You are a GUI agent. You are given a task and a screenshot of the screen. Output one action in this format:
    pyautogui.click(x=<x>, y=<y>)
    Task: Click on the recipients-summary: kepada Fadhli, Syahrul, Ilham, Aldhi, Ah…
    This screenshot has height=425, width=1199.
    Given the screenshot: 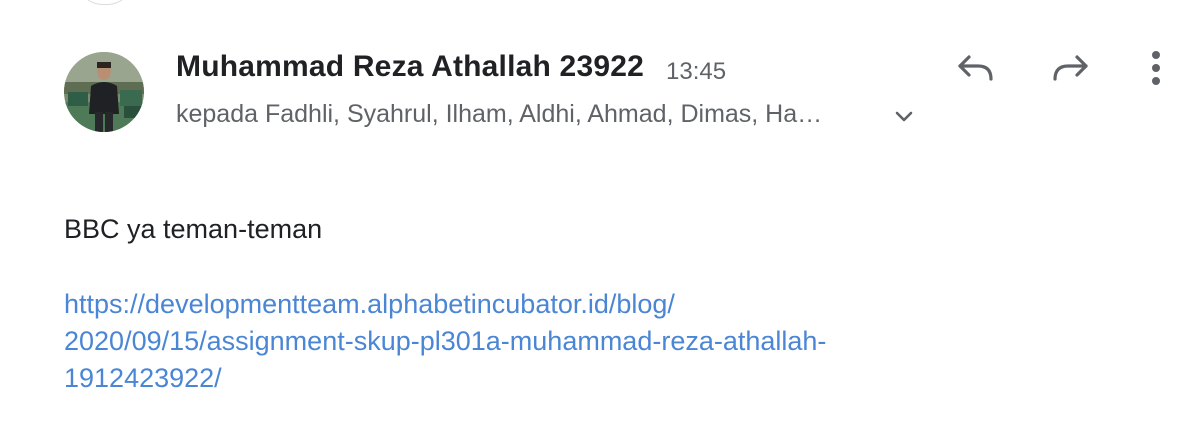 What is the action you would take?
    pyautogui.click(x=499, y=114)
    